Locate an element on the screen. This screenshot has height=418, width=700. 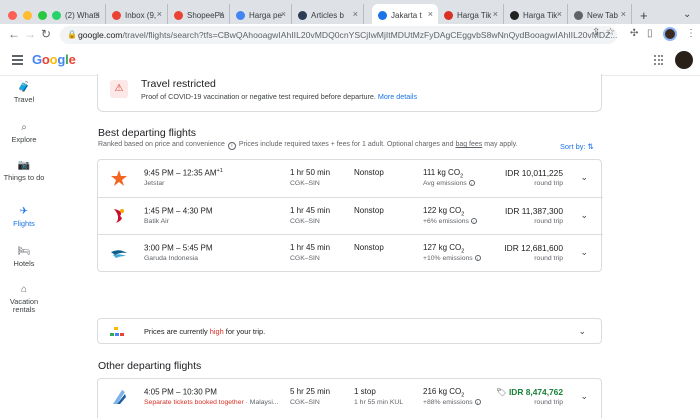
camera-icon: 📷 is located at coordinates (24, 165).